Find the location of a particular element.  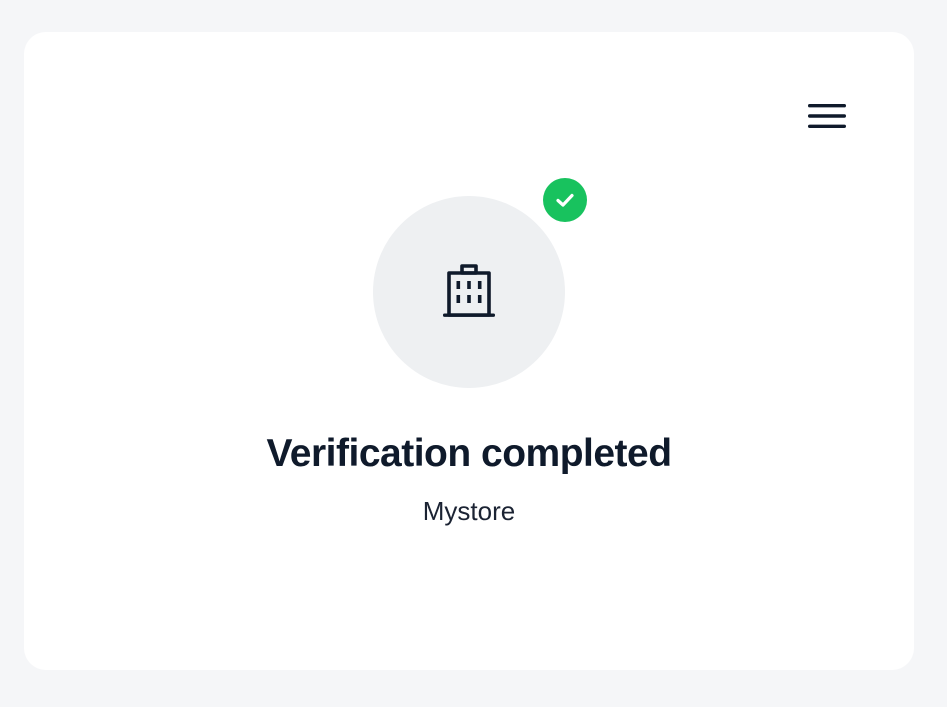

store-name: Mystore is located at coordinates (469, 511).